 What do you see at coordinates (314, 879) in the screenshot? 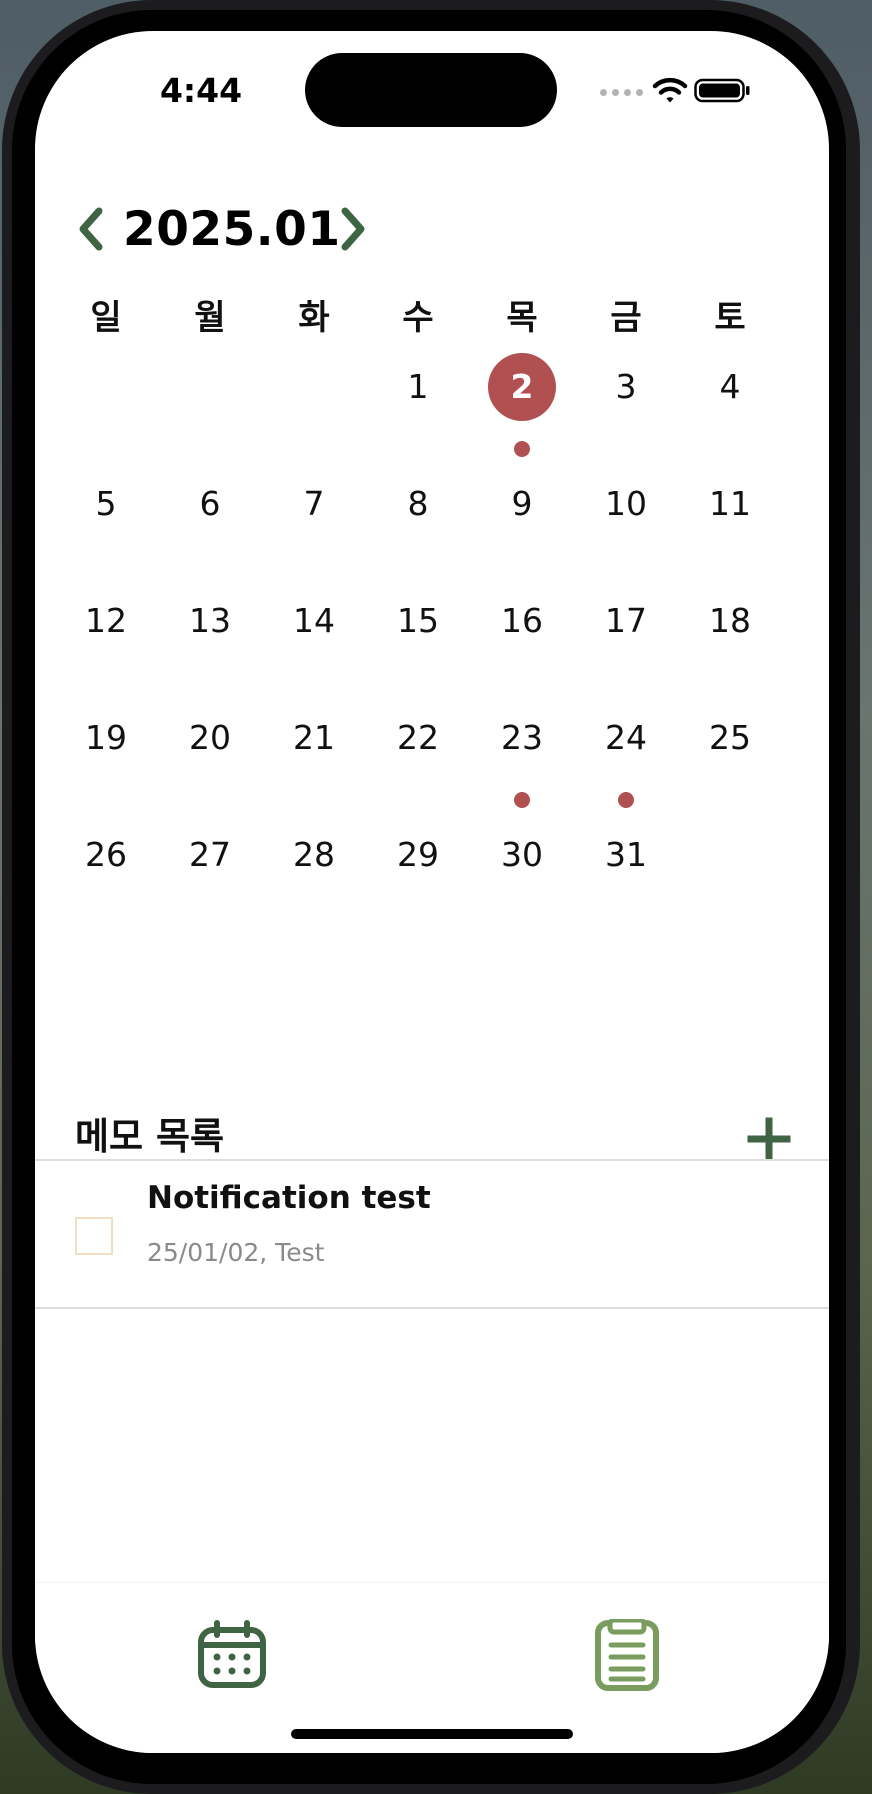
I see `calendar-day: 28` at bounding box center [314, 879].